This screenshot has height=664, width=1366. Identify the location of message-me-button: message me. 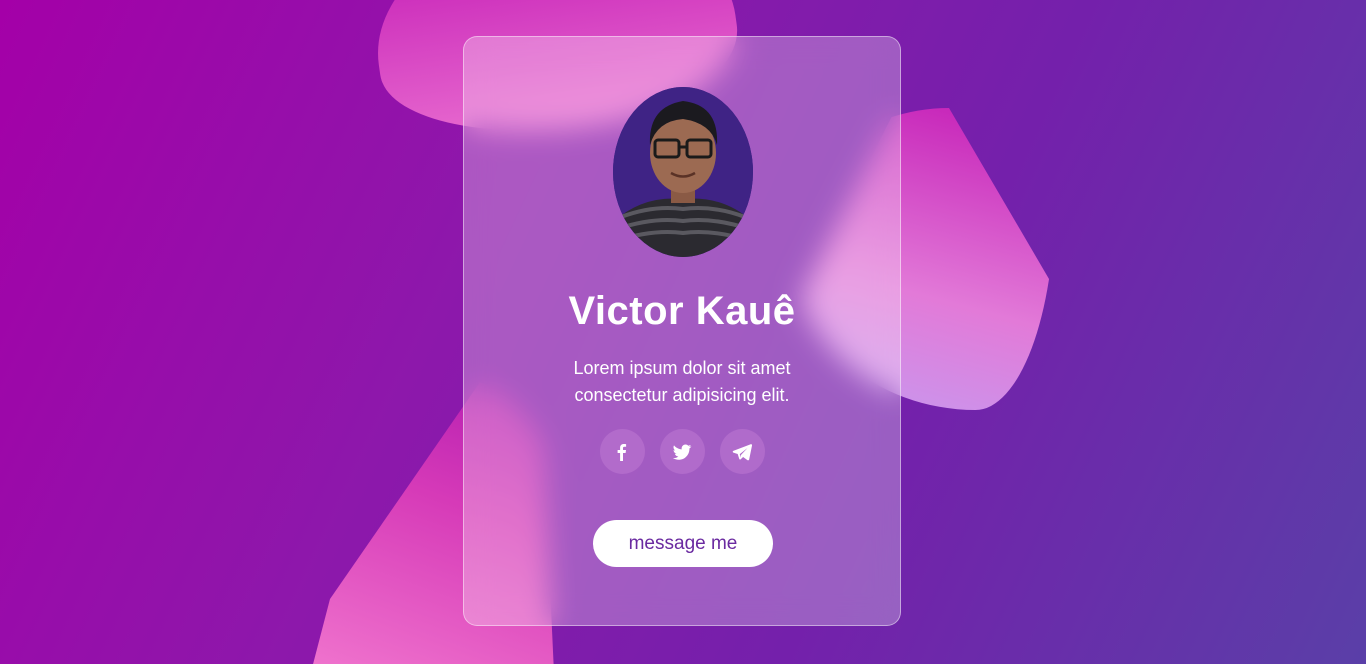
(683, 543).